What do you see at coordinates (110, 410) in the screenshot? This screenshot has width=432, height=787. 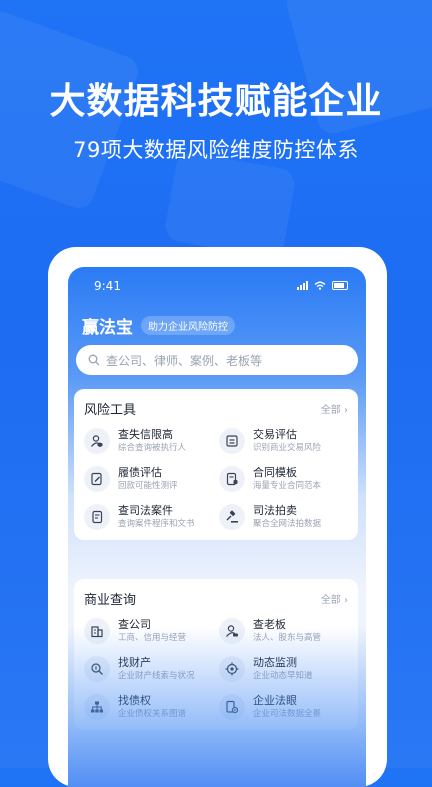 I see `risk-tools-title: 风险工具` at bounding box center [110, 410].